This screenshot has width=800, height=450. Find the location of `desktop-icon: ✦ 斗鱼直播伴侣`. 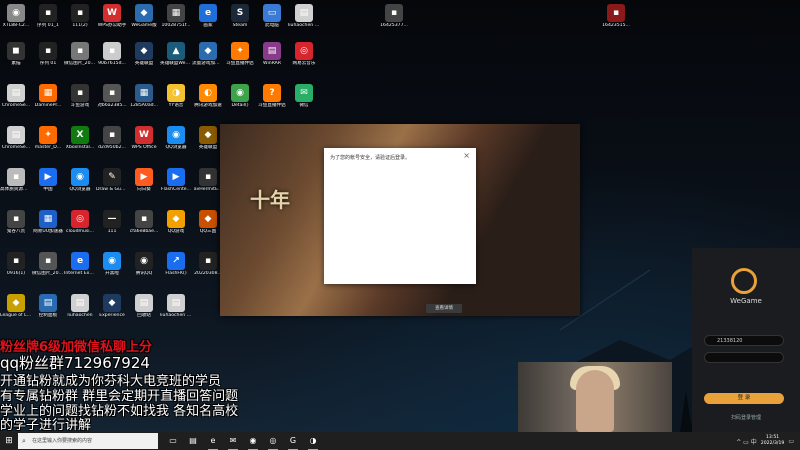

desktop-icon: ✦ 斗鱼直播伴侣 is located at coordinates (240, 53).